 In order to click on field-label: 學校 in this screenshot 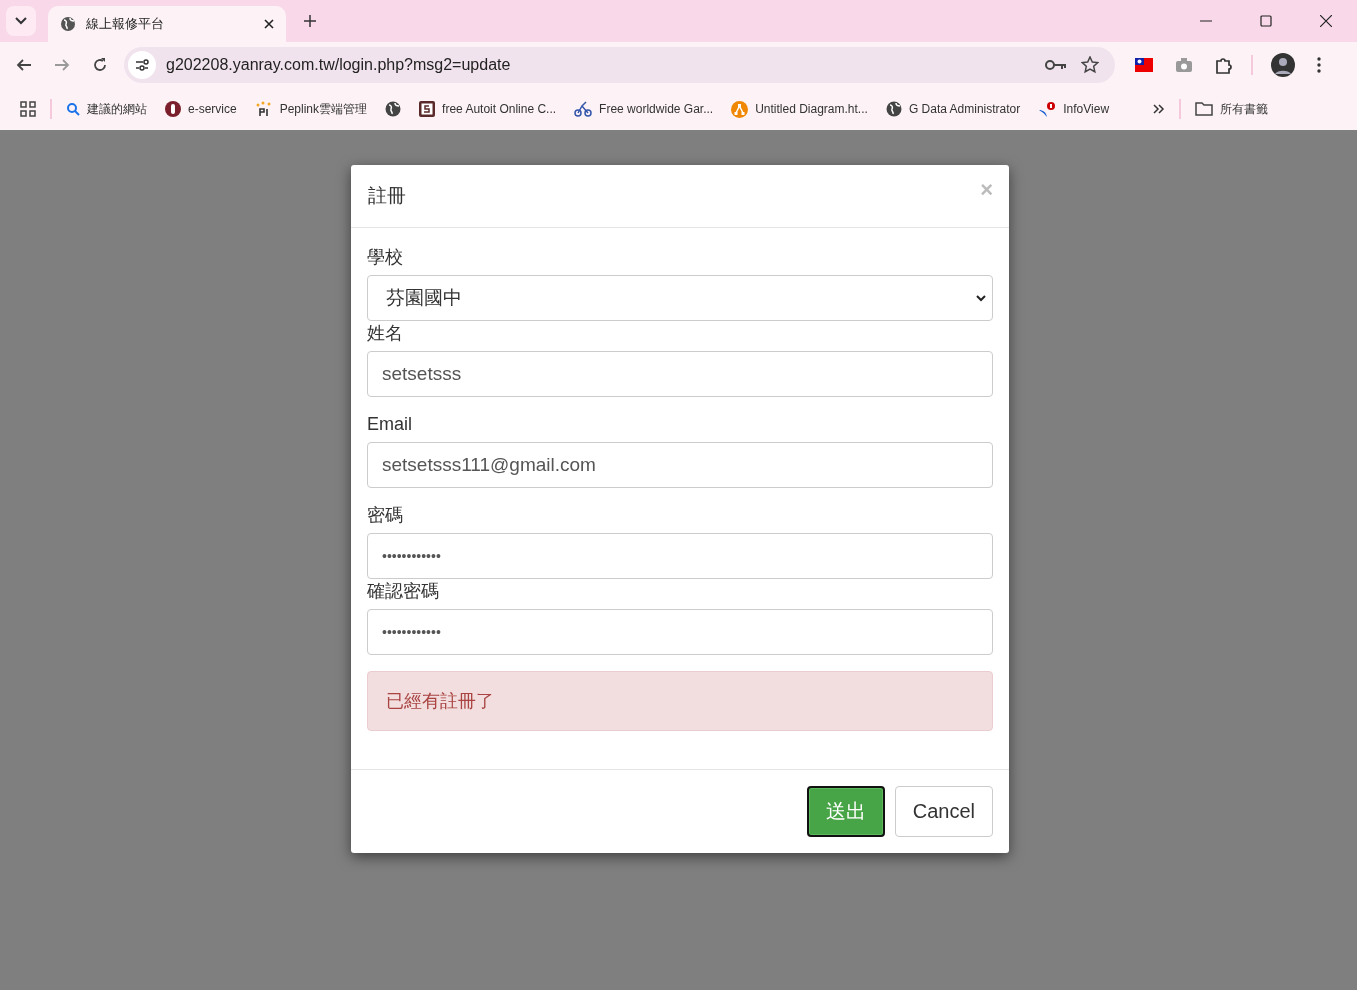, I will do `click(385, 257)`.